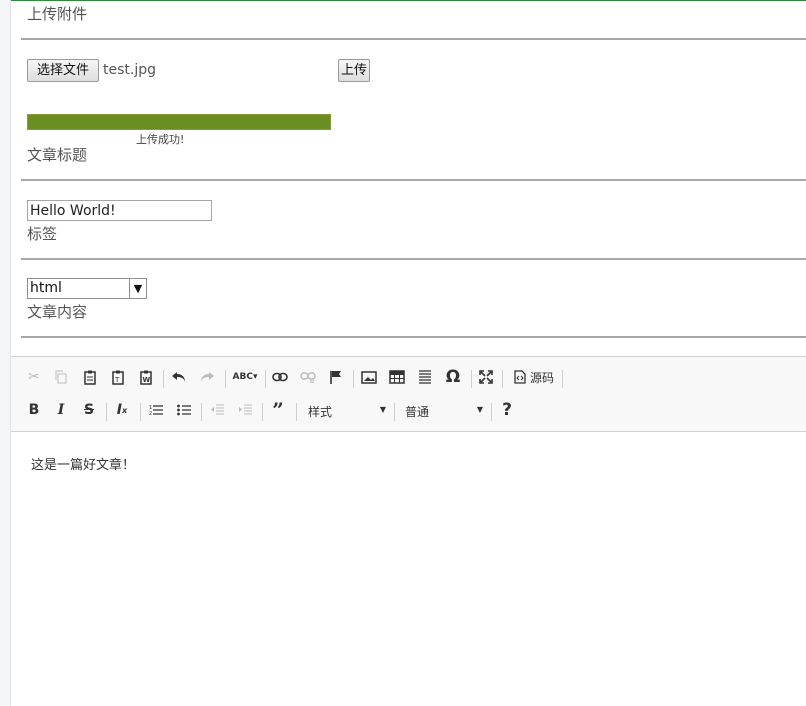  Describe the element at coordinates (83, 463) in the screenshot. I see `editor-content: 这是一篇好文章！` at that location.